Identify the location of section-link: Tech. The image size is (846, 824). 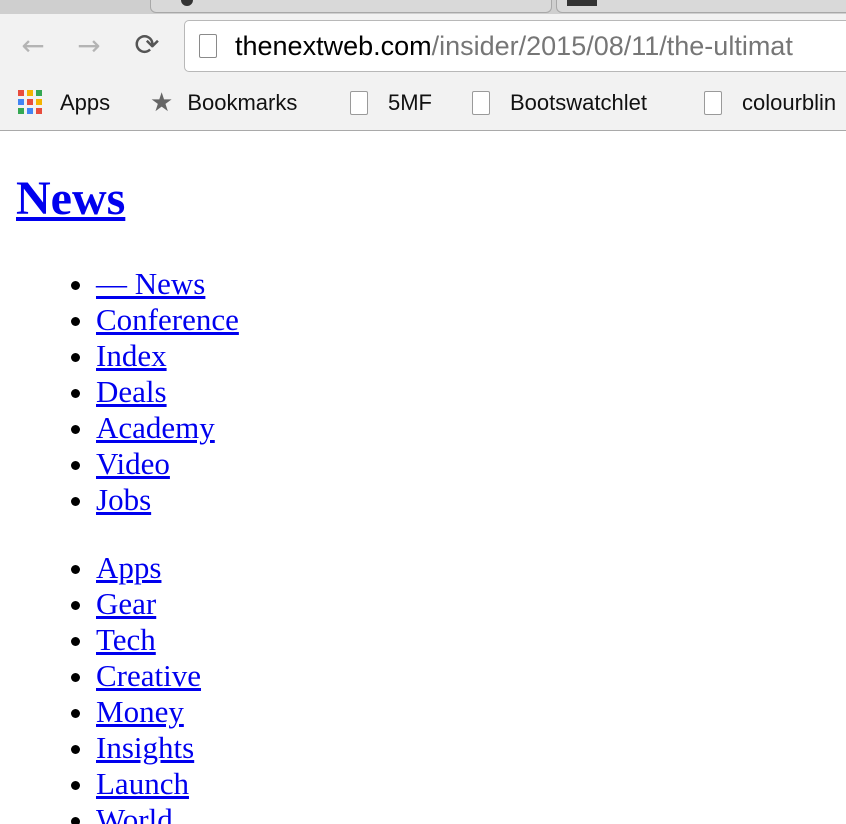
(126, 639).